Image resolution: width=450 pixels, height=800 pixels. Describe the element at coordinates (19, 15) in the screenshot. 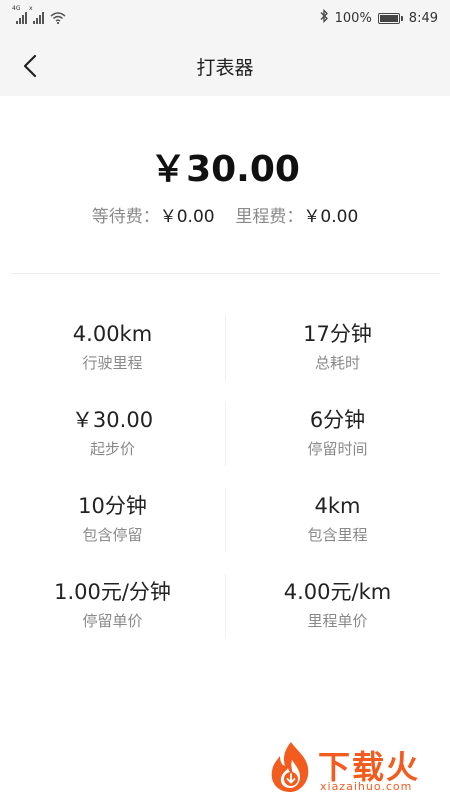

I see `cellular-signal-icon: 4G` at that location.